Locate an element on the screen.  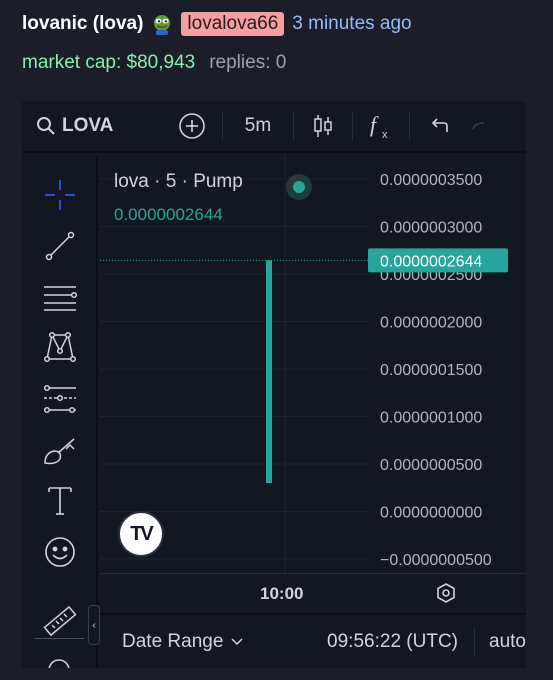
ruler-tool is located at coordinates (60, 621).